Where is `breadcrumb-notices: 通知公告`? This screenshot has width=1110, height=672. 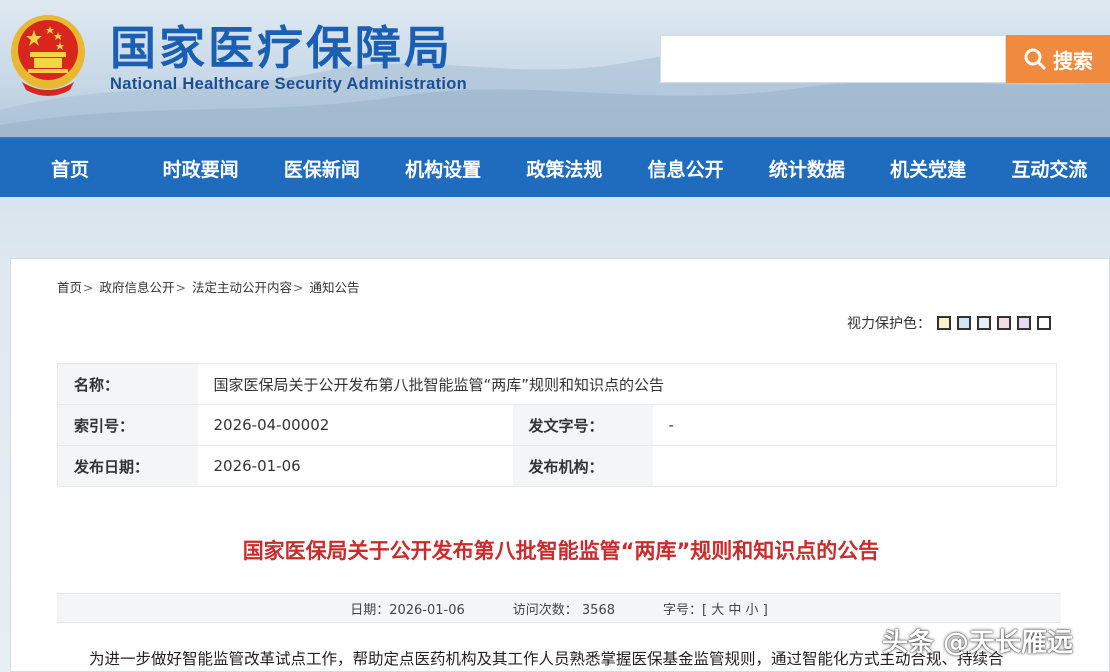
breadcrumb-notices: 通知公告 is located at coordinates (334, 287).